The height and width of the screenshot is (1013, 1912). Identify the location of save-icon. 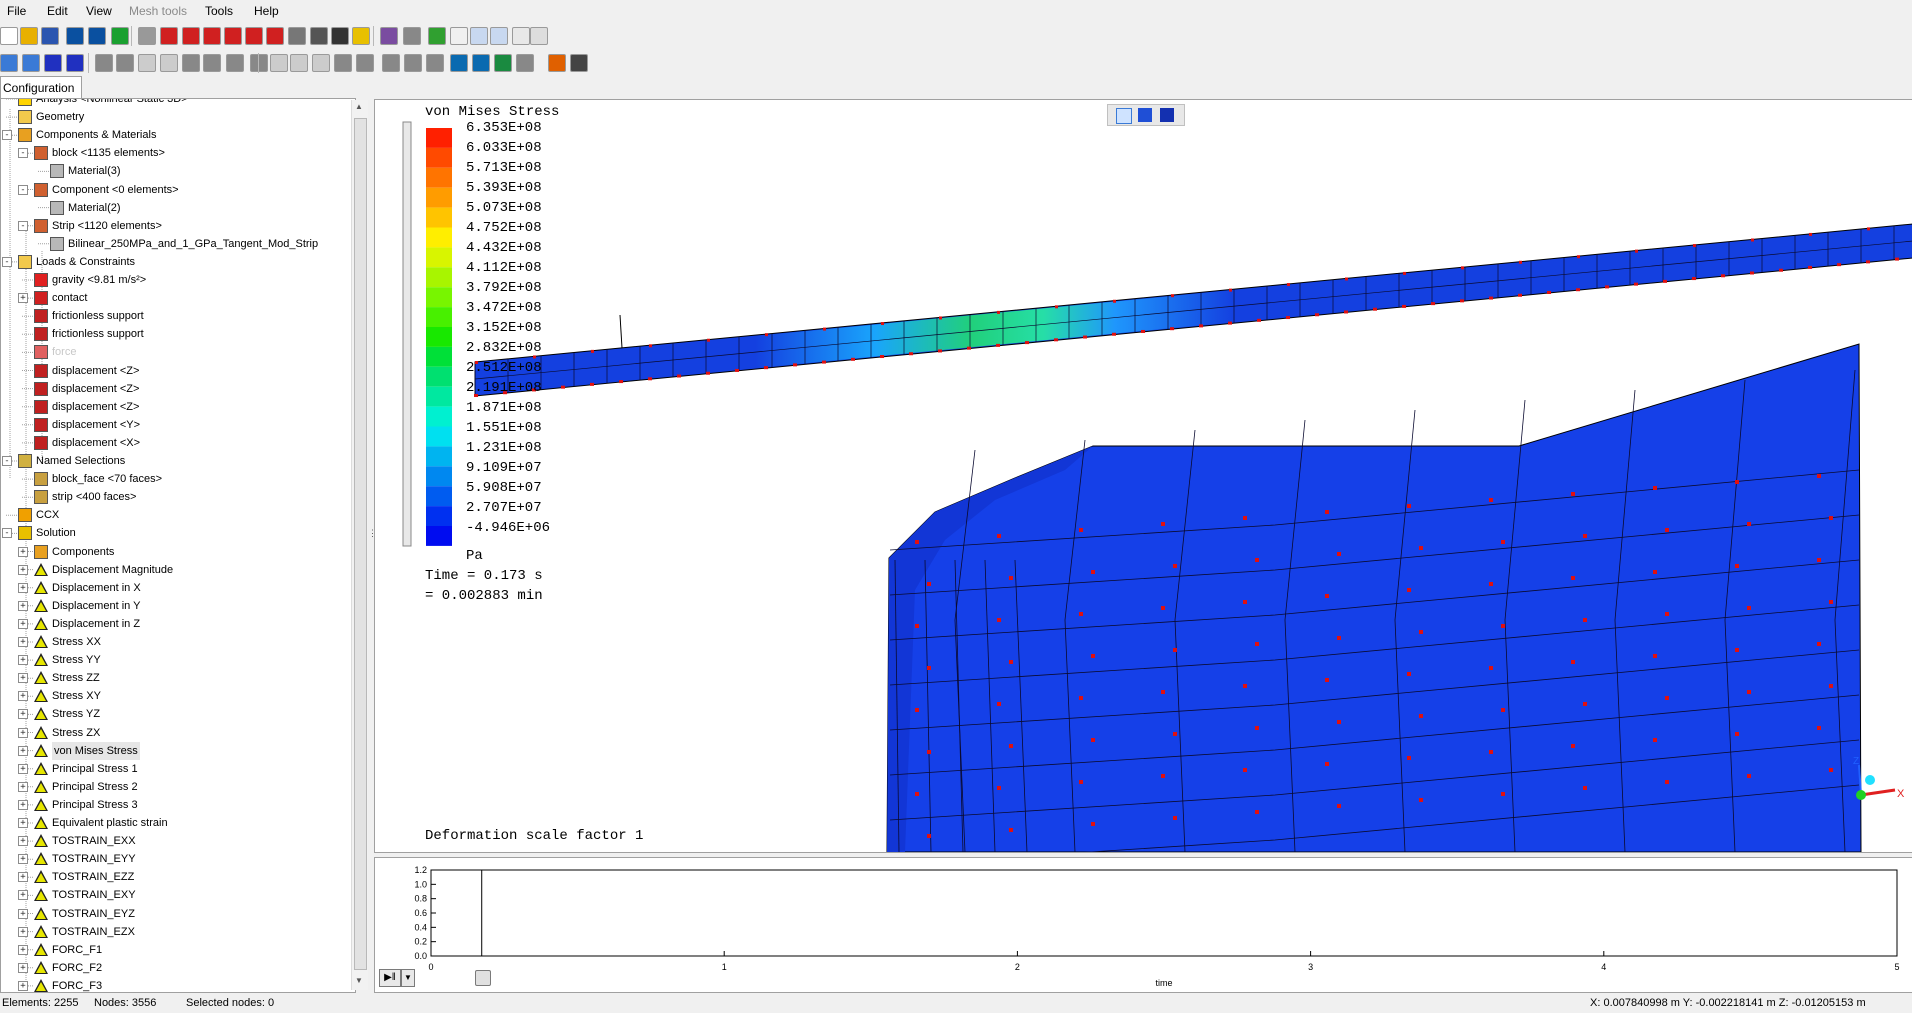
(50, 36).